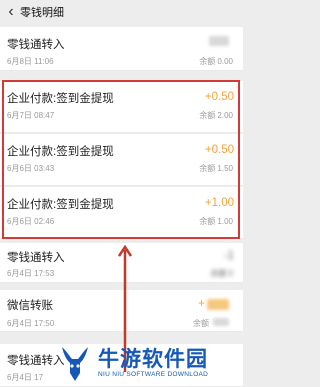 This screenshot has width=320, height=387. I want to click on list-item: 企业付款:签到金提现 6月6日 02:46 +1.00 余额 1.00, so click(121, 213).